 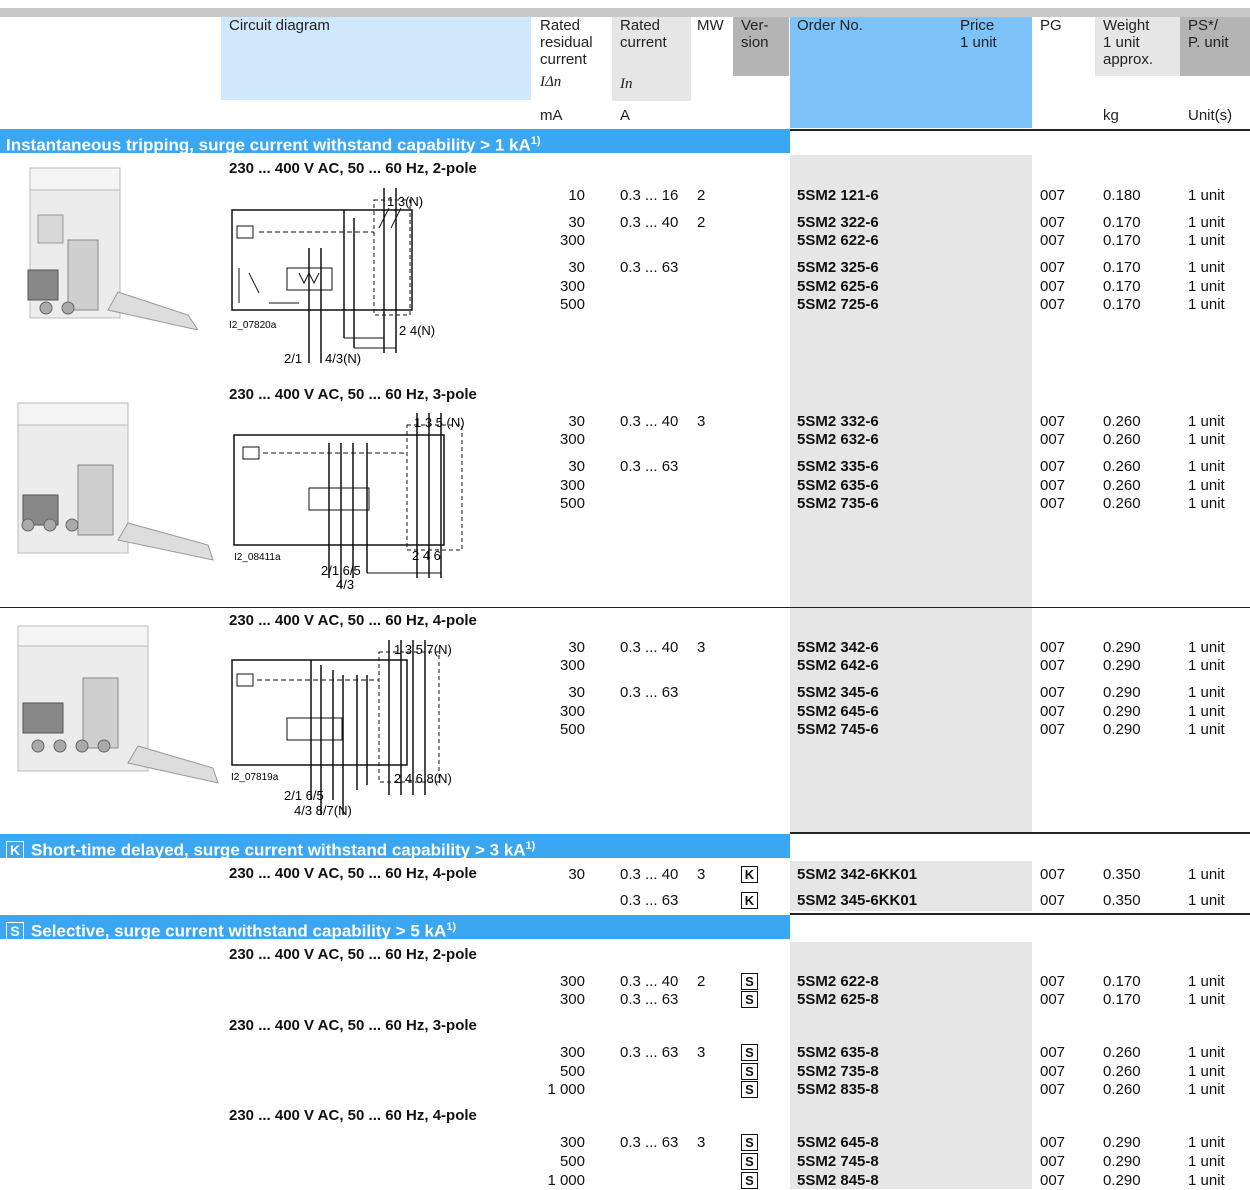 I want to click on table-row: 1 000 5SM2 845-8 007 0.290 1 unit S, so click(x=625, y=1180).